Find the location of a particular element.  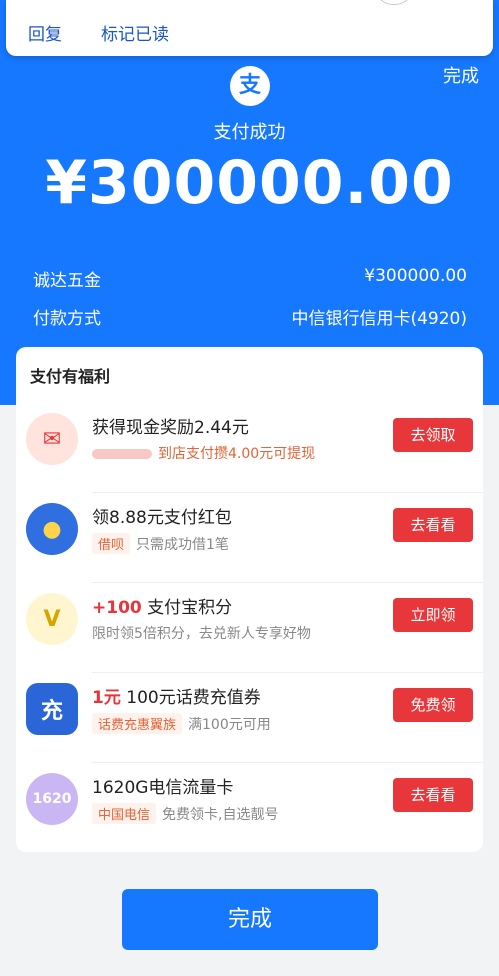

benefit-subtitle: 中国电信 免费领卡,自选靓号 is located at coordinates (185, 813).